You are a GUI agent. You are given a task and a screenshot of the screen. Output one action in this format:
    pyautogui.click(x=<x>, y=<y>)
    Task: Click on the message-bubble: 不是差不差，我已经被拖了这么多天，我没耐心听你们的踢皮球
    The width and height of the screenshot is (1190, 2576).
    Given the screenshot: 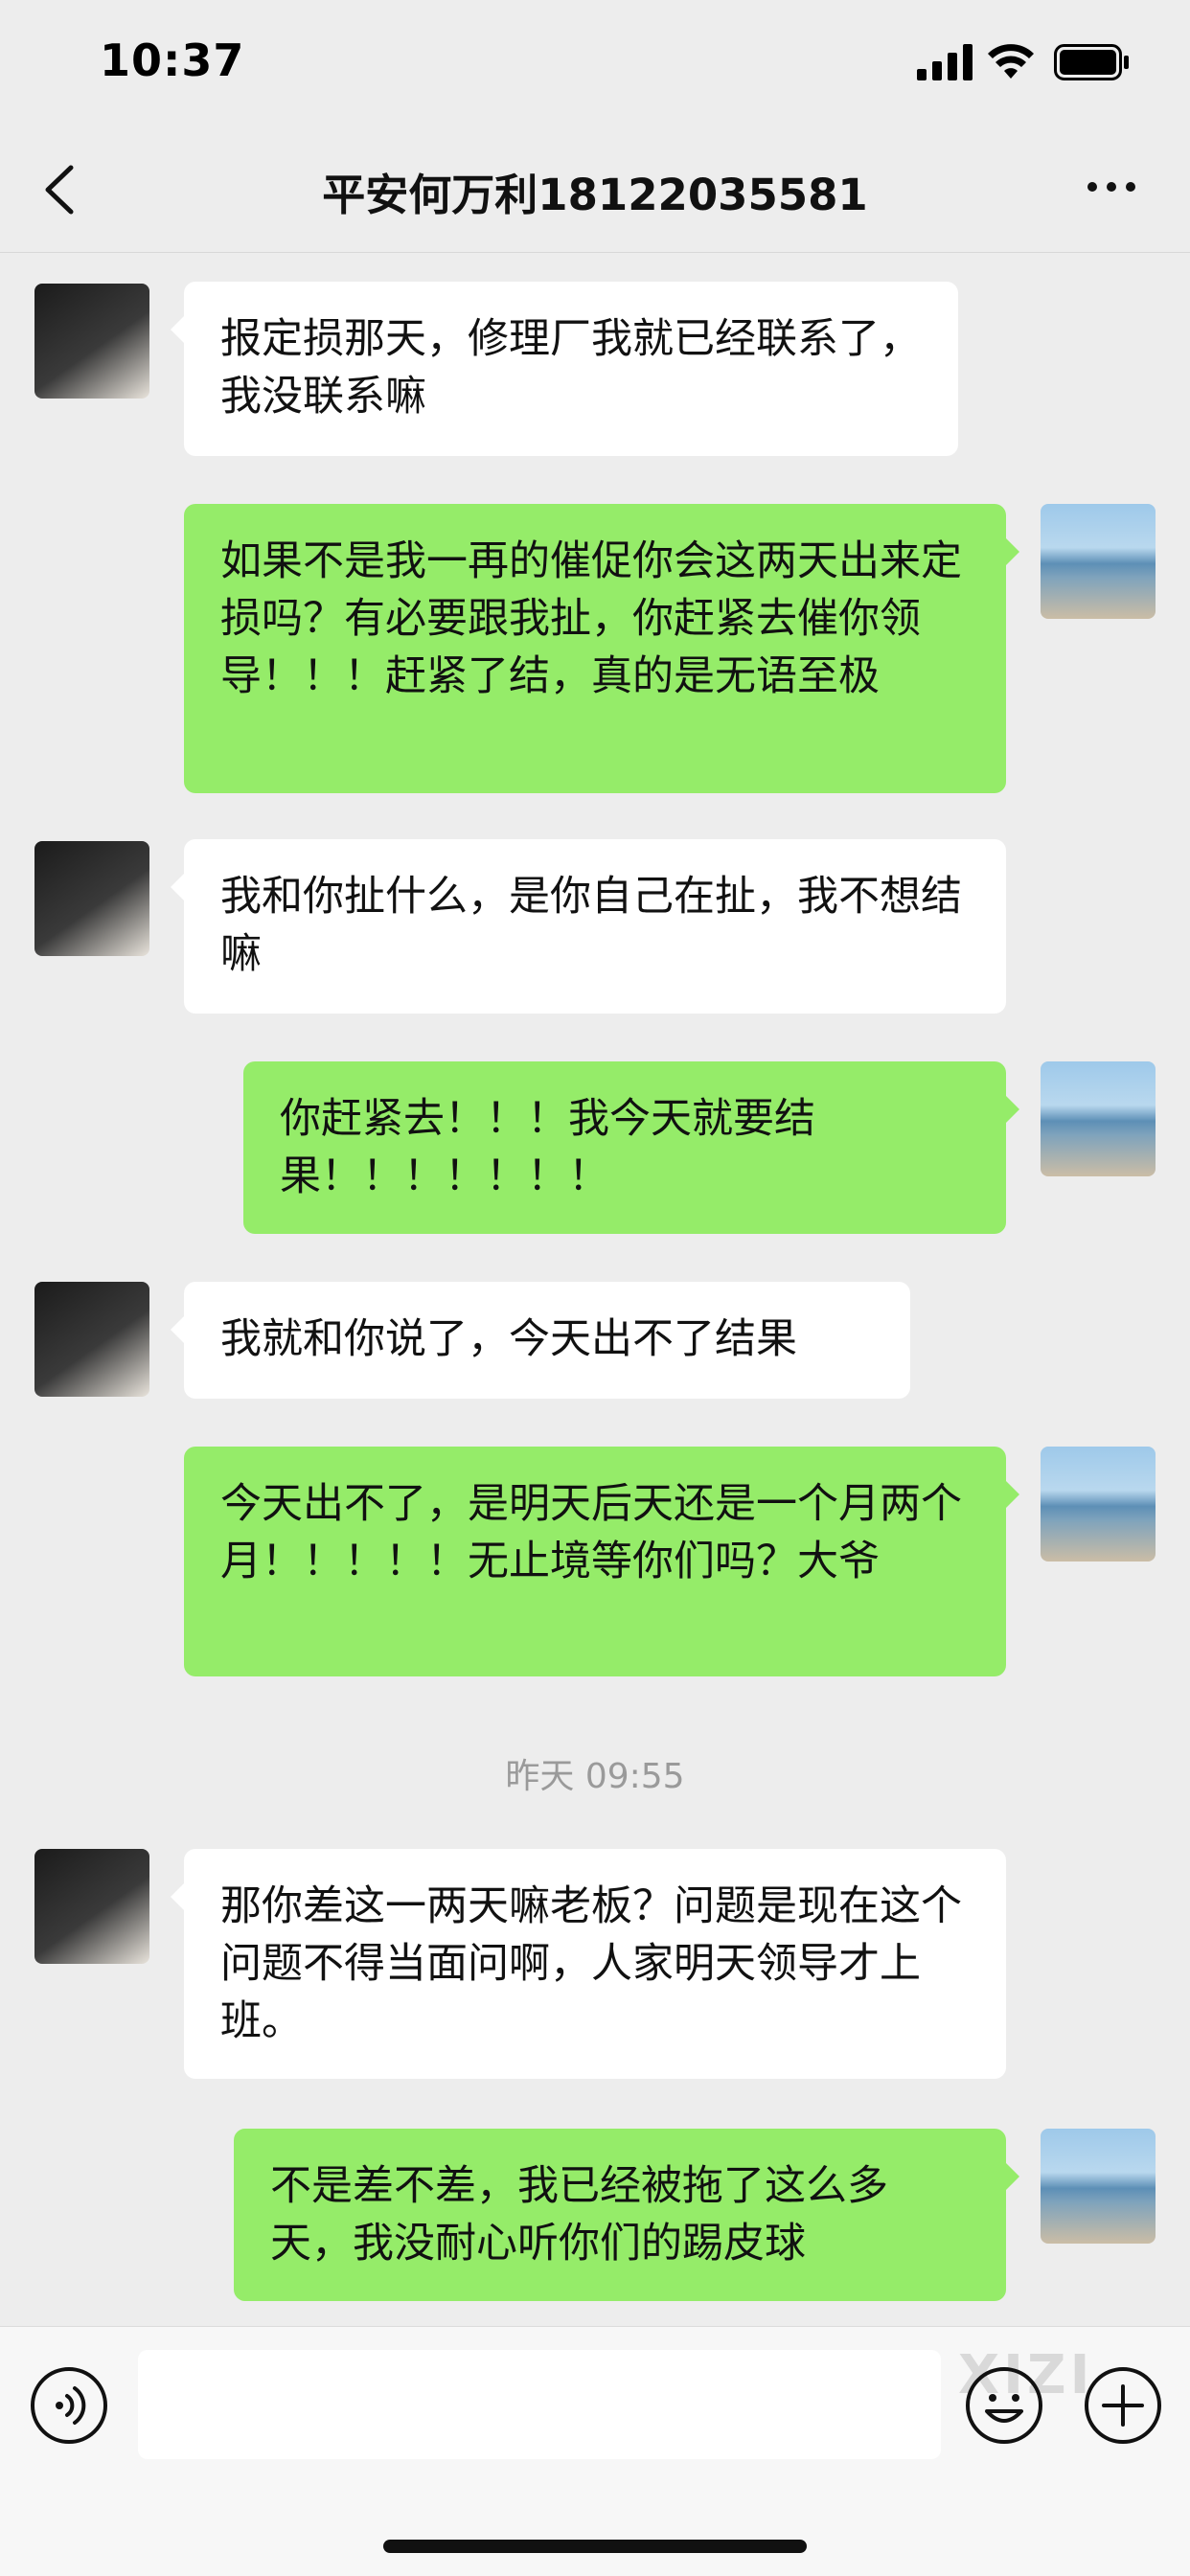 What is the action you would take?
    pyautogui.click(x=626, y=2215)
    